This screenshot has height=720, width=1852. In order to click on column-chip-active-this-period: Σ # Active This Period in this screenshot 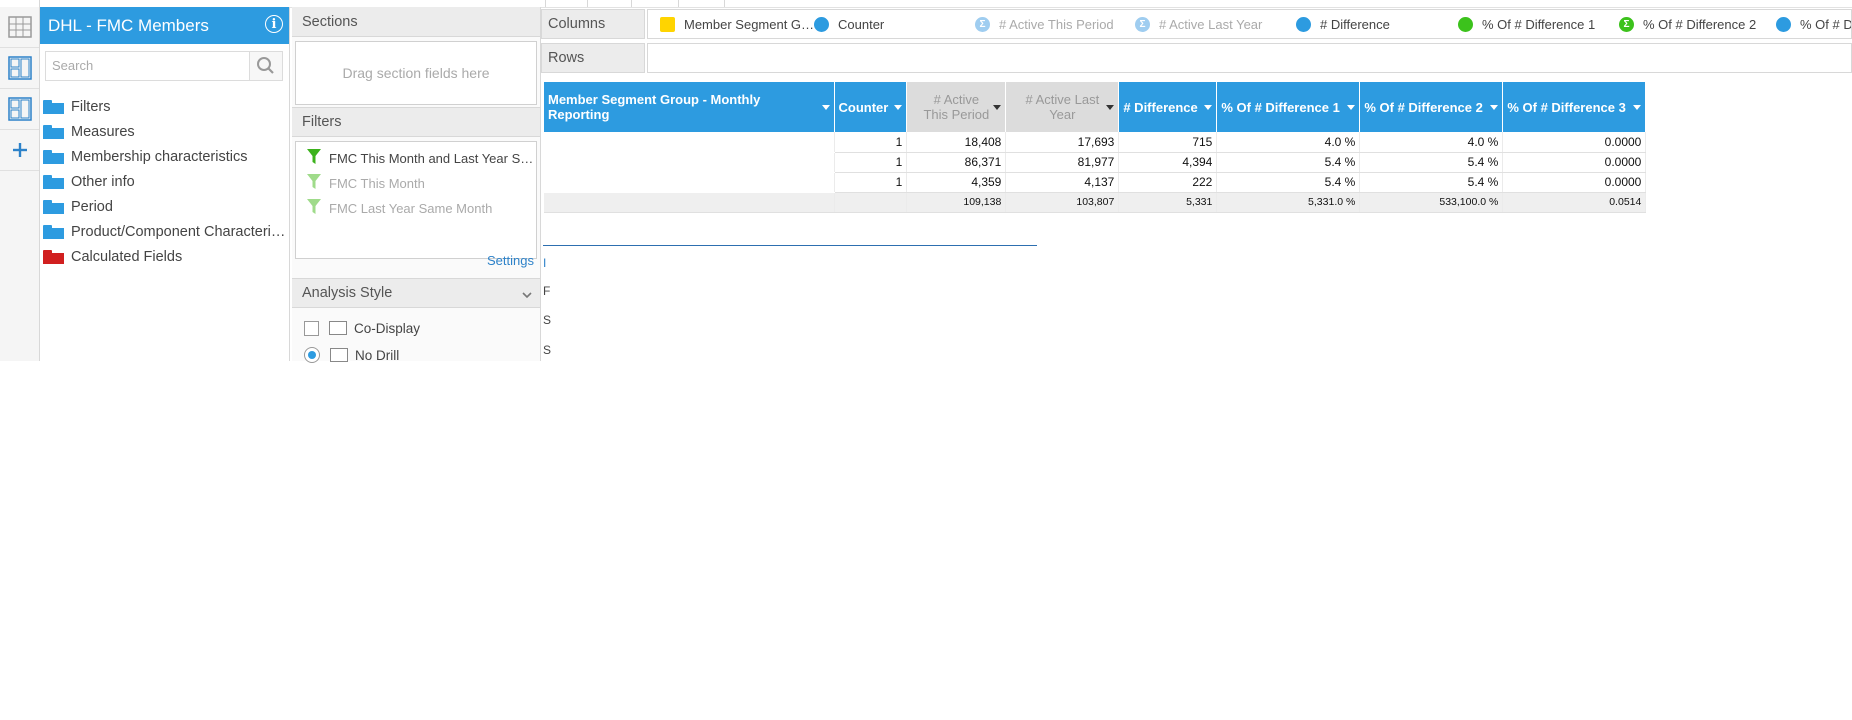, I will do `click(1044, 24)`.